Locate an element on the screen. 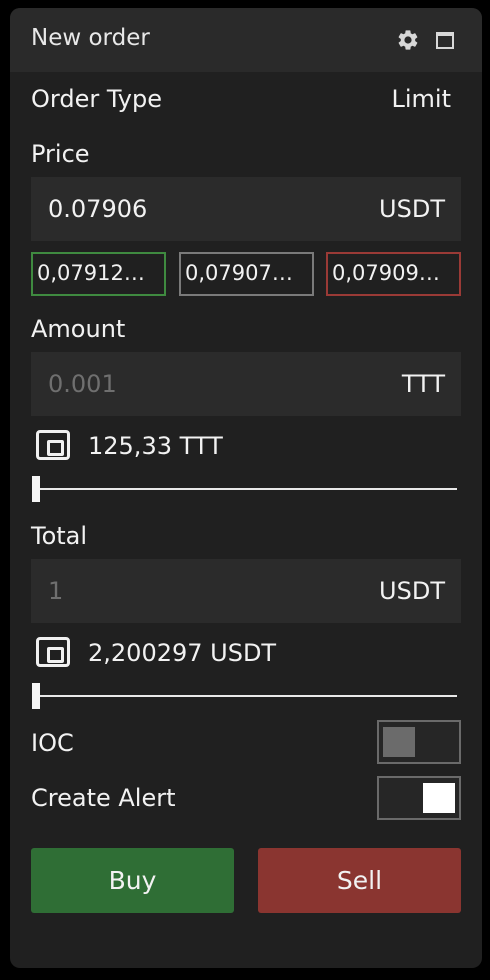  amount-slider-track is located at coordinates (246, 489).